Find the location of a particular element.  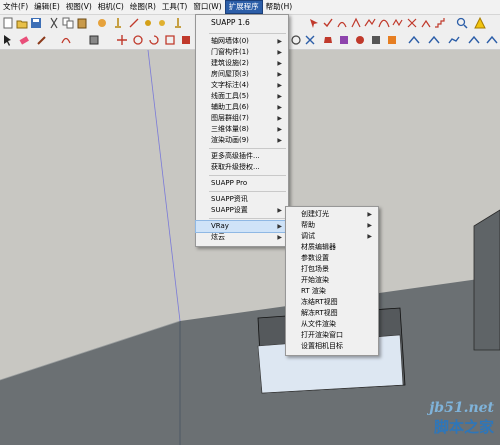

vray-options: 参数设置 is located at coordinates (332, 258).